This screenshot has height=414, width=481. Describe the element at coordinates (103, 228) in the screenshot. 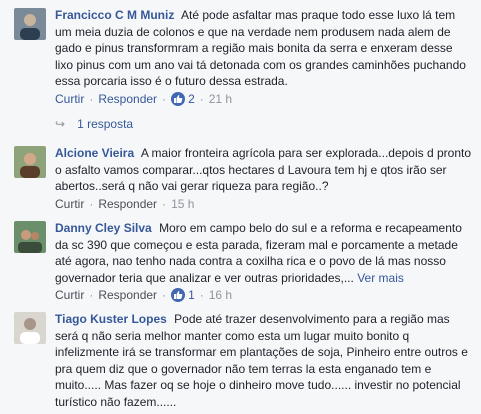

I see `comment-author: Danny Cley Silva` at that location.